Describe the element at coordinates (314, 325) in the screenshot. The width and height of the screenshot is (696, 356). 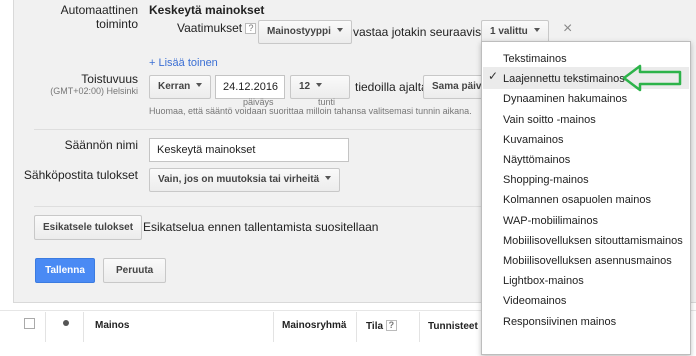
I see `col-header-adgroup: Mainosryhmä` at that location.